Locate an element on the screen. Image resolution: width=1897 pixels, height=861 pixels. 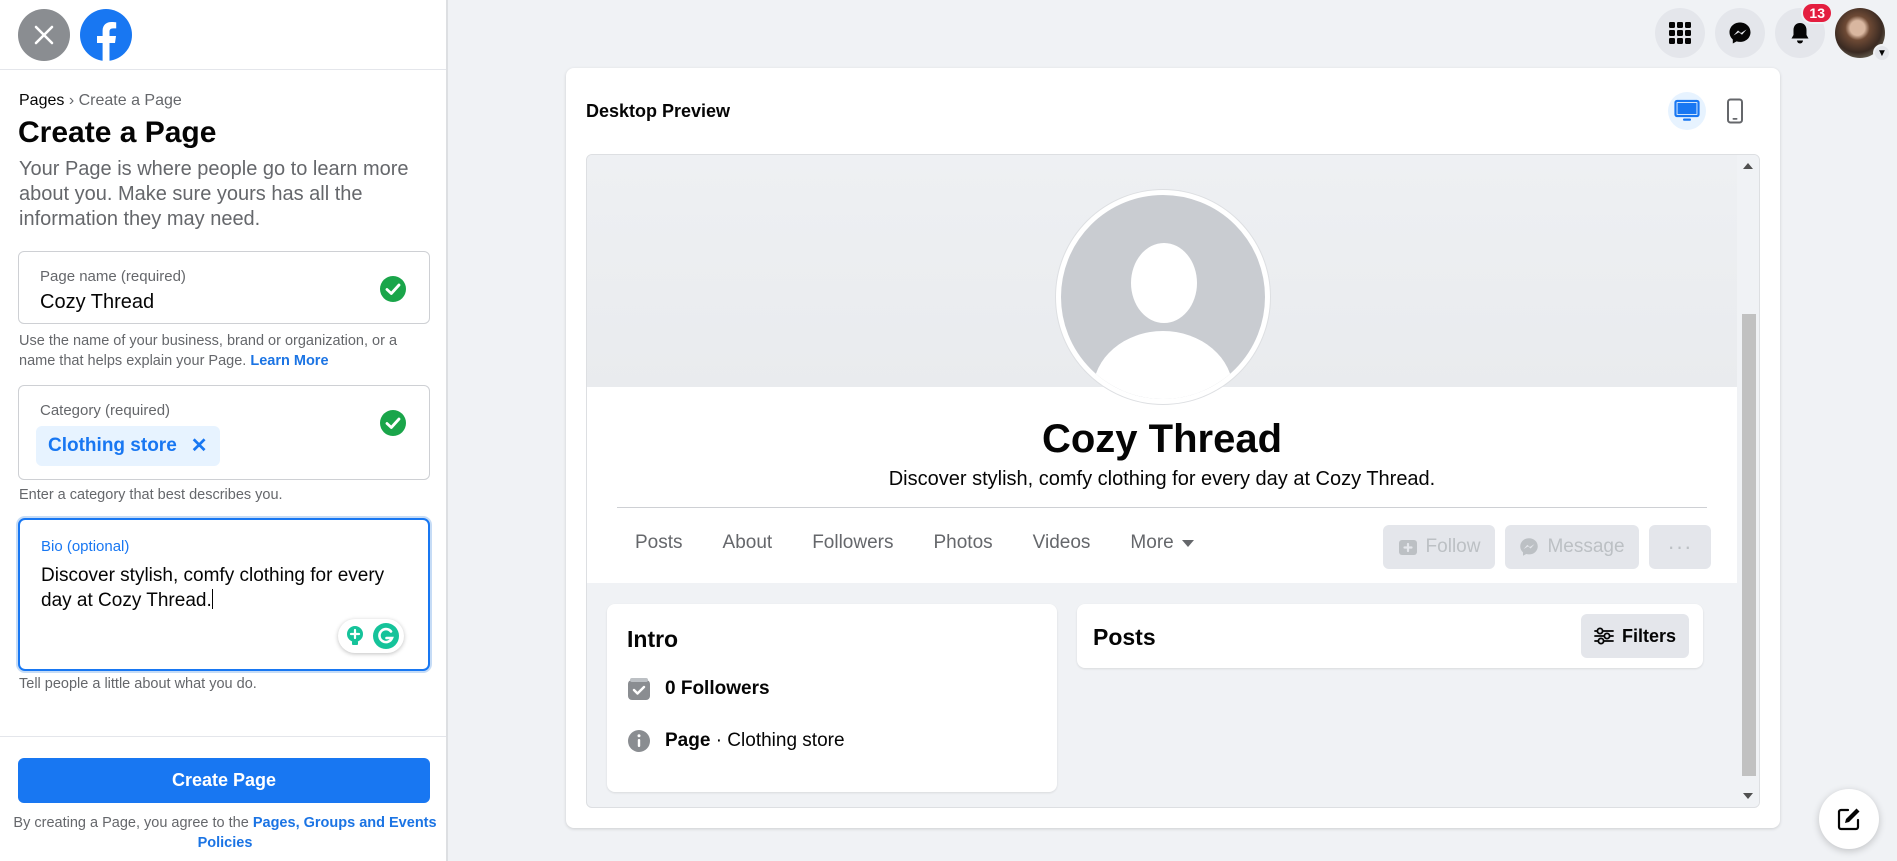
caret-down-icon is located at coordinates (1187, 543).